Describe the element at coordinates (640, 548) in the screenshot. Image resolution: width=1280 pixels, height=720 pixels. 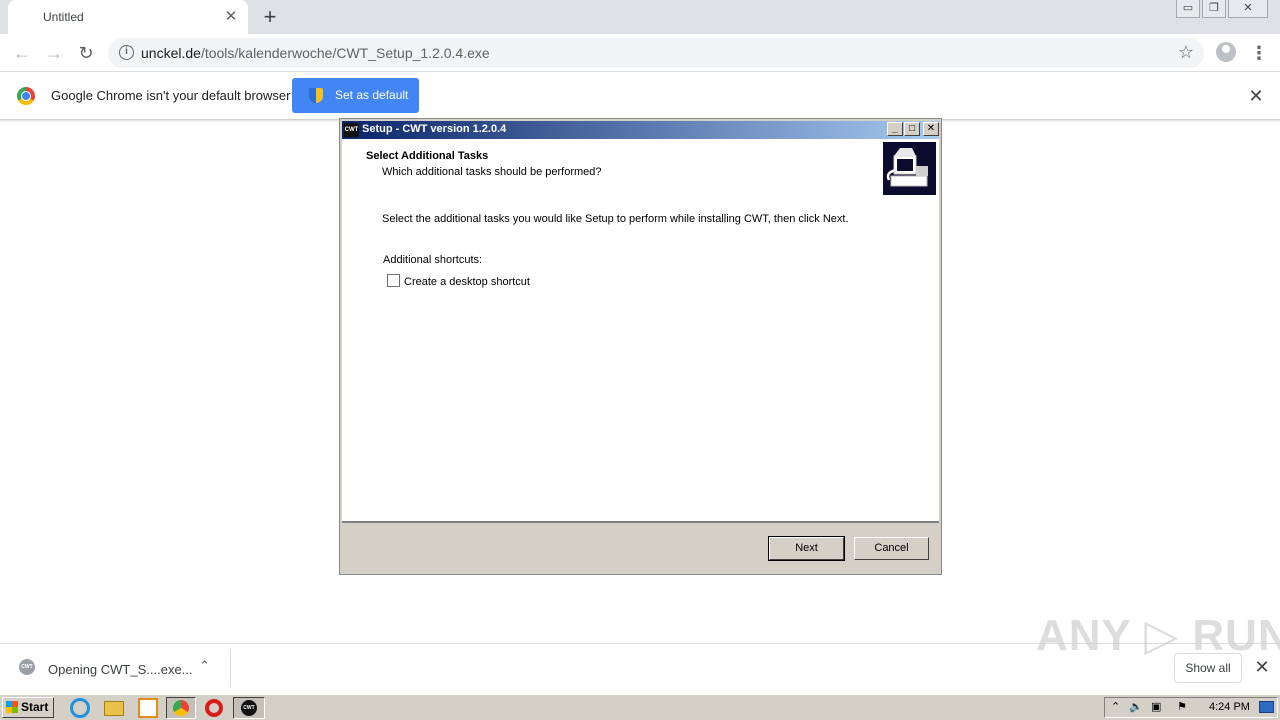
I see `dialog-footer: Next Cancel` at that location.